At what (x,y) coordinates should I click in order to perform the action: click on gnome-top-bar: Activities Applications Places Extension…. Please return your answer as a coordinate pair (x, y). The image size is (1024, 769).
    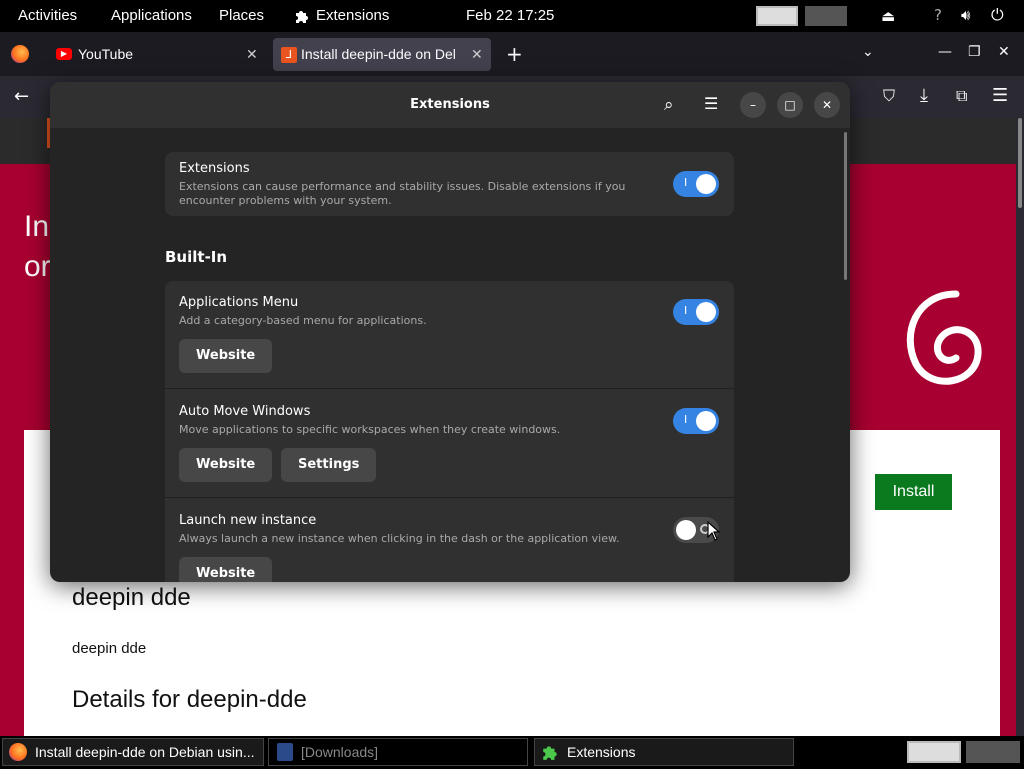
    Looking at the image, I should click on (512, 16).